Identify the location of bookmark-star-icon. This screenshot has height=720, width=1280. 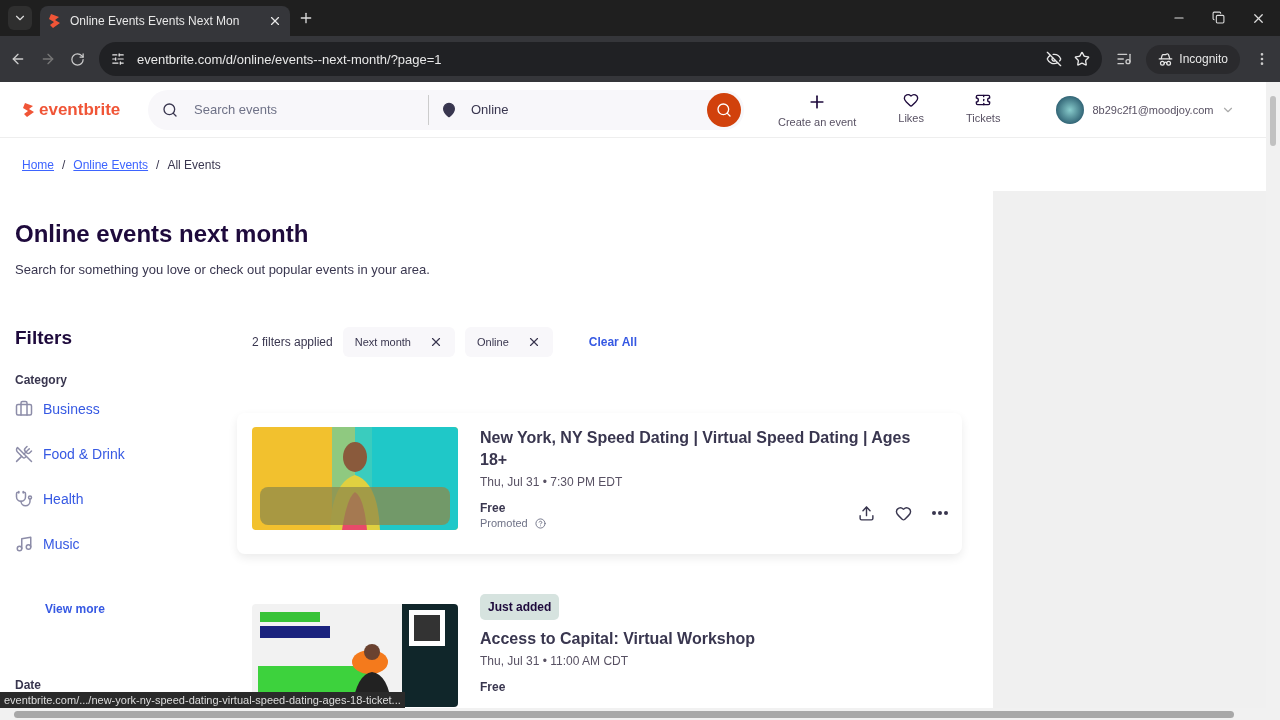
(1082, 59).